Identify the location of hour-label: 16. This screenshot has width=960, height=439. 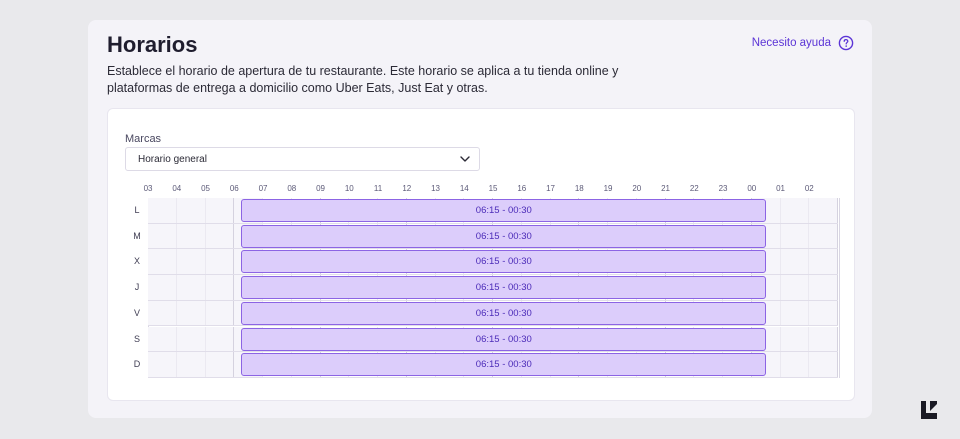
(522, 188).